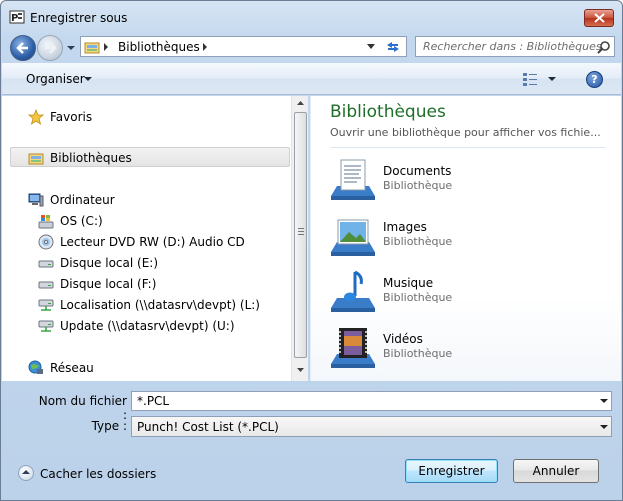 This screenshot has width=623, height=501. What do you see at coordinates (109, 263) in the screenshot?
I see `nav-label: Disque local (E:)` at bounding box center [109, 263].